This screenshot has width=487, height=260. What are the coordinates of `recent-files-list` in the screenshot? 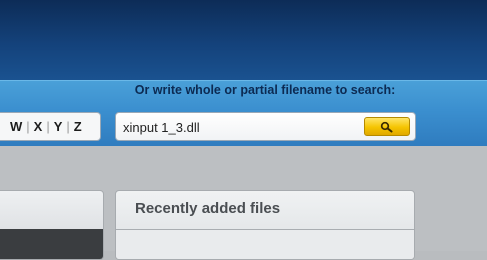 It's located at (265, 244).